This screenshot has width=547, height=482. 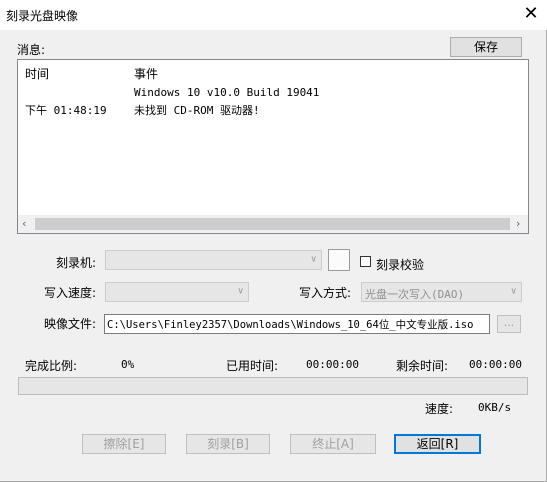 I want to click on write-speed-select: ∨, so click(x=177, y=292).